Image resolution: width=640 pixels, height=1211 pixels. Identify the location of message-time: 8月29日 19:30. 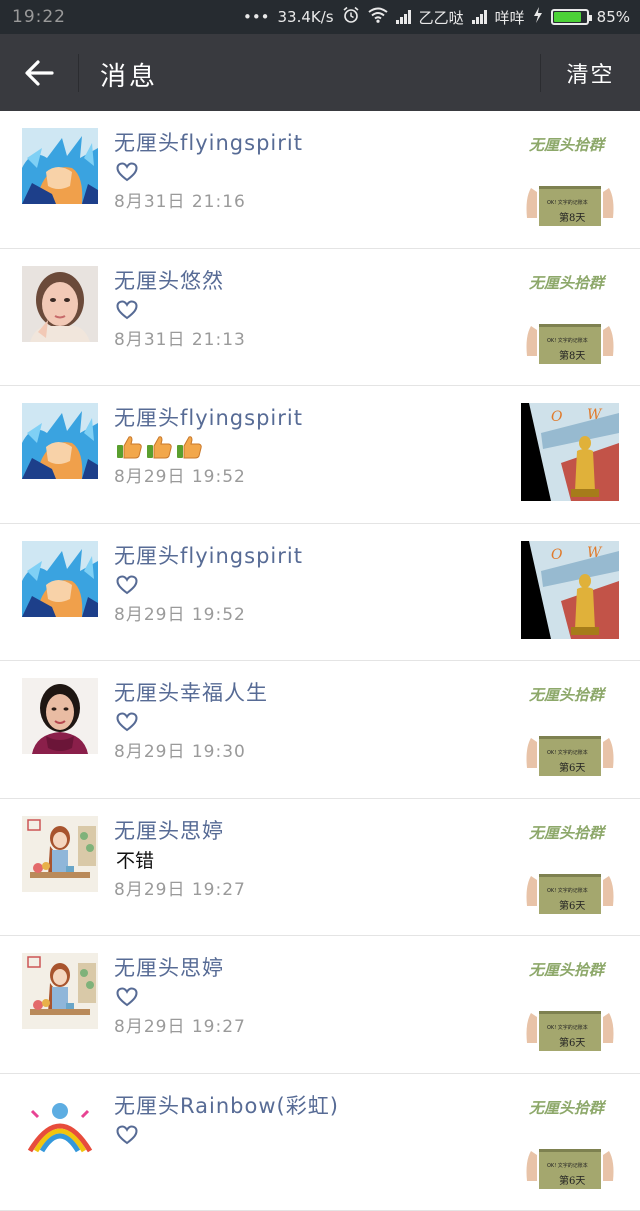
(180, 749).